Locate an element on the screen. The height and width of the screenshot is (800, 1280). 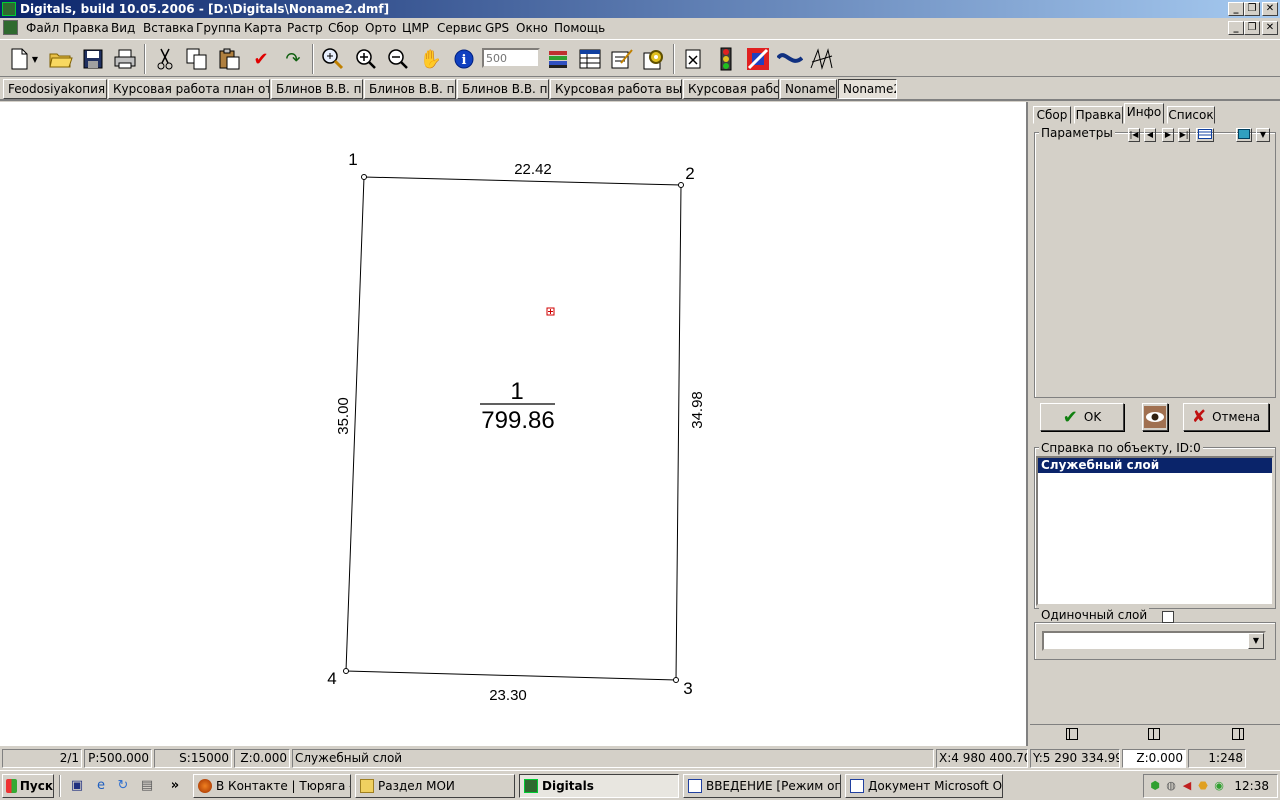
first-record-icon: |◀ is located at coordinates (1134, 135).